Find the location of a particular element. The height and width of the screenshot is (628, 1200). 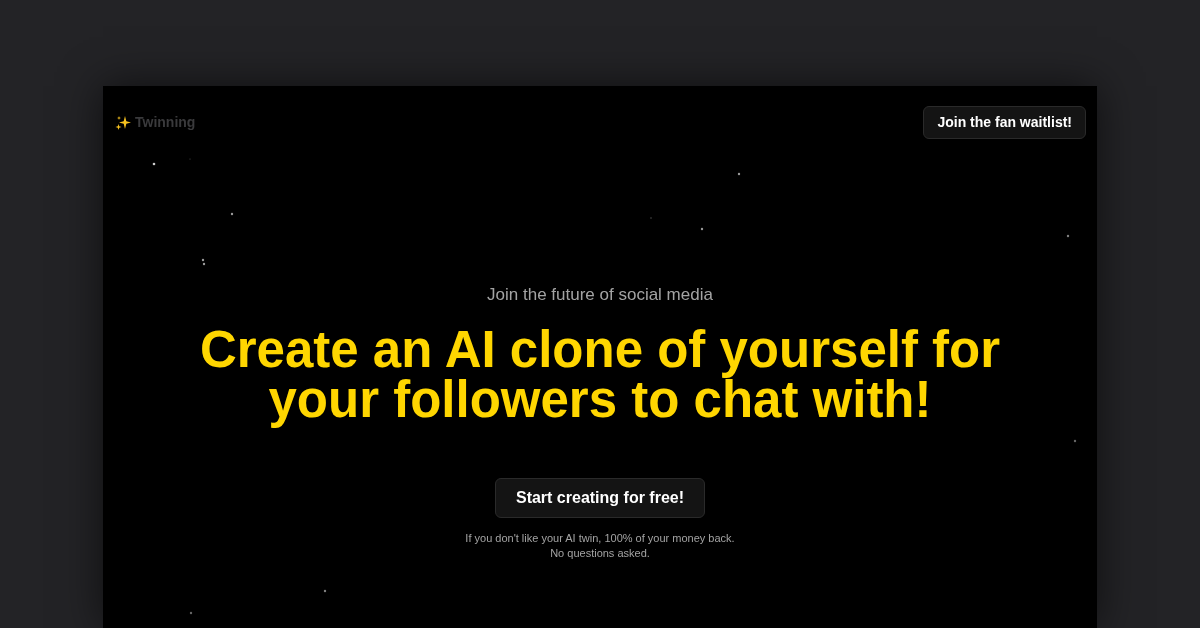

start-creating-button: Start creating for free! is located at coordinates (599, 497).